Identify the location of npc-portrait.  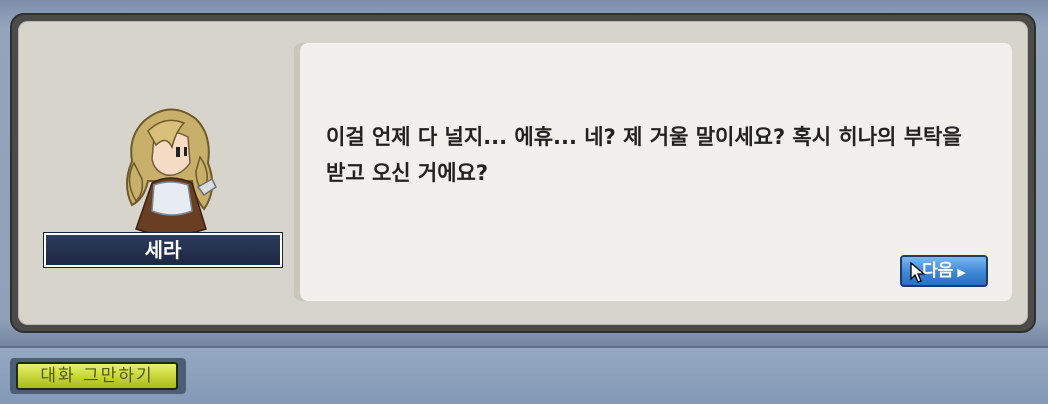
(171, 172).